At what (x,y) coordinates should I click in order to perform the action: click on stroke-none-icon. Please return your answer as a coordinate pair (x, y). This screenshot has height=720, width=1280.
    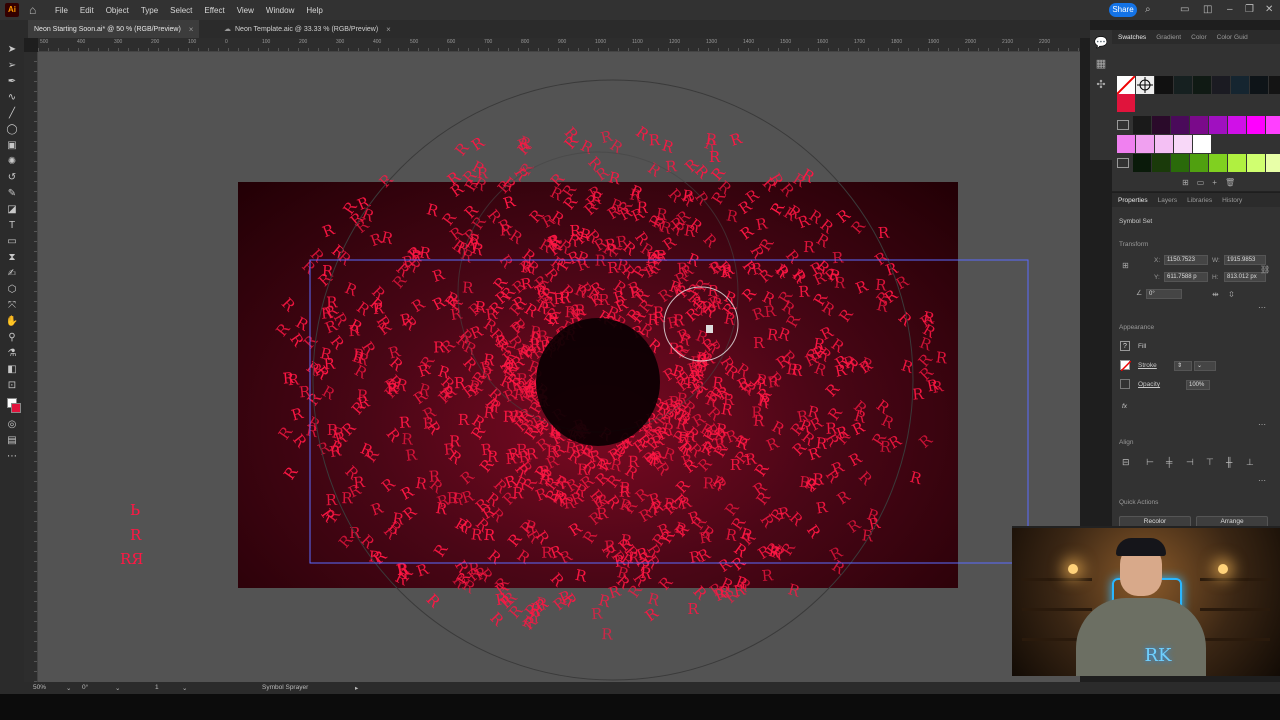
    Looking at the image, I should click on (1126, 366).